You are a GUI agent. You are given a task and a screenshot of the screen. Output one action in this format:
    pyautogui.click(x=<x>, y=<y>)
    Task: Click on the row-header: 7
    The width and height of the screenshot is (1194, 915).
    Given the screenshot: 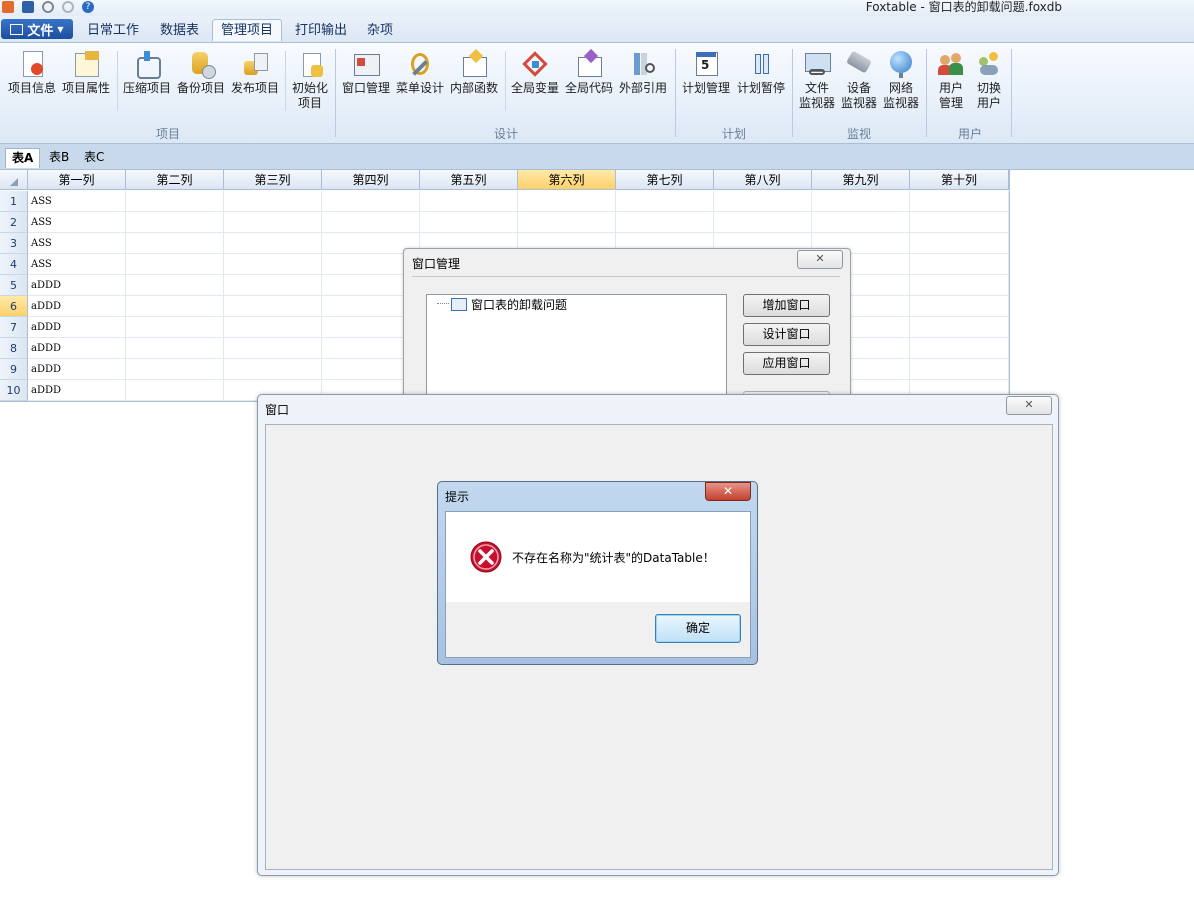 What is the action you would take?
    pyautogui.click(x=14, y=327)
    